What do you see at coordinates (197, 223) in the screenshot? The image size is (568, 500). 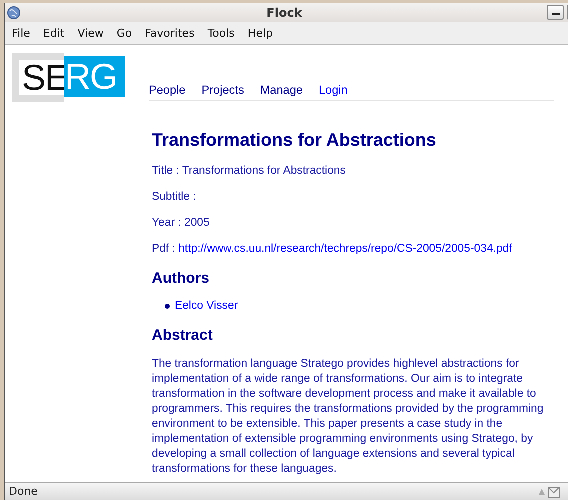 I see `field-value: 2005` at bounding box center [197, 223].